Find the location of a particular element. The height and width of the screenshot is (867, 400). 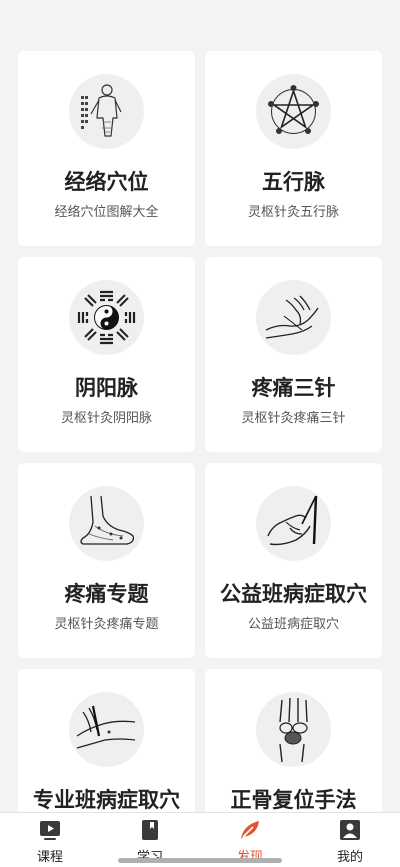

card-title: 疼痛三针 is located at coordinates (293, 388).